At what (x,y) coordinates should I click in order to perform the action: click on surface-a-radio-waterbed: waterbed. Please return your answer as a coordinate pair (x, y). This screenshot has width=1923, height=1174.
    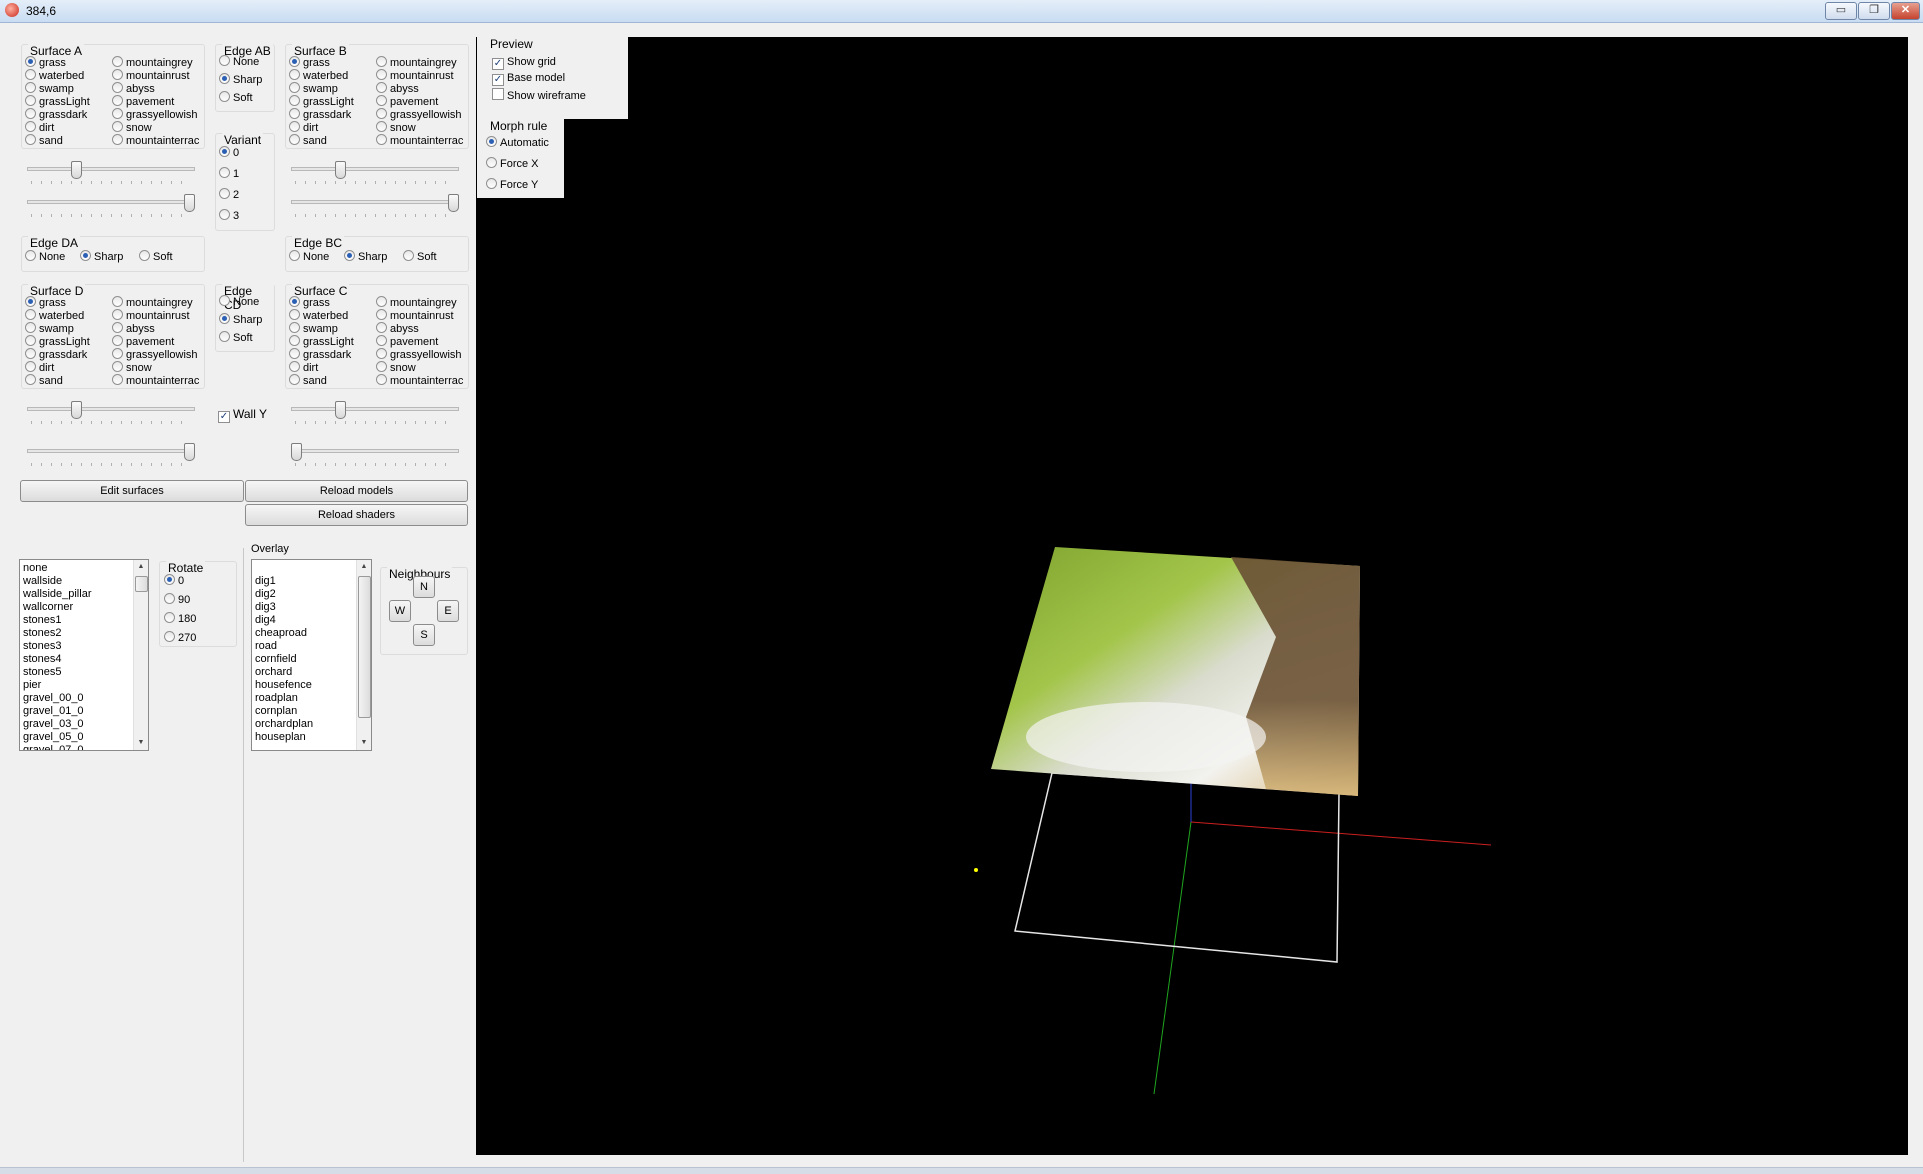
    Looking at the image, I should click on (54, 75).